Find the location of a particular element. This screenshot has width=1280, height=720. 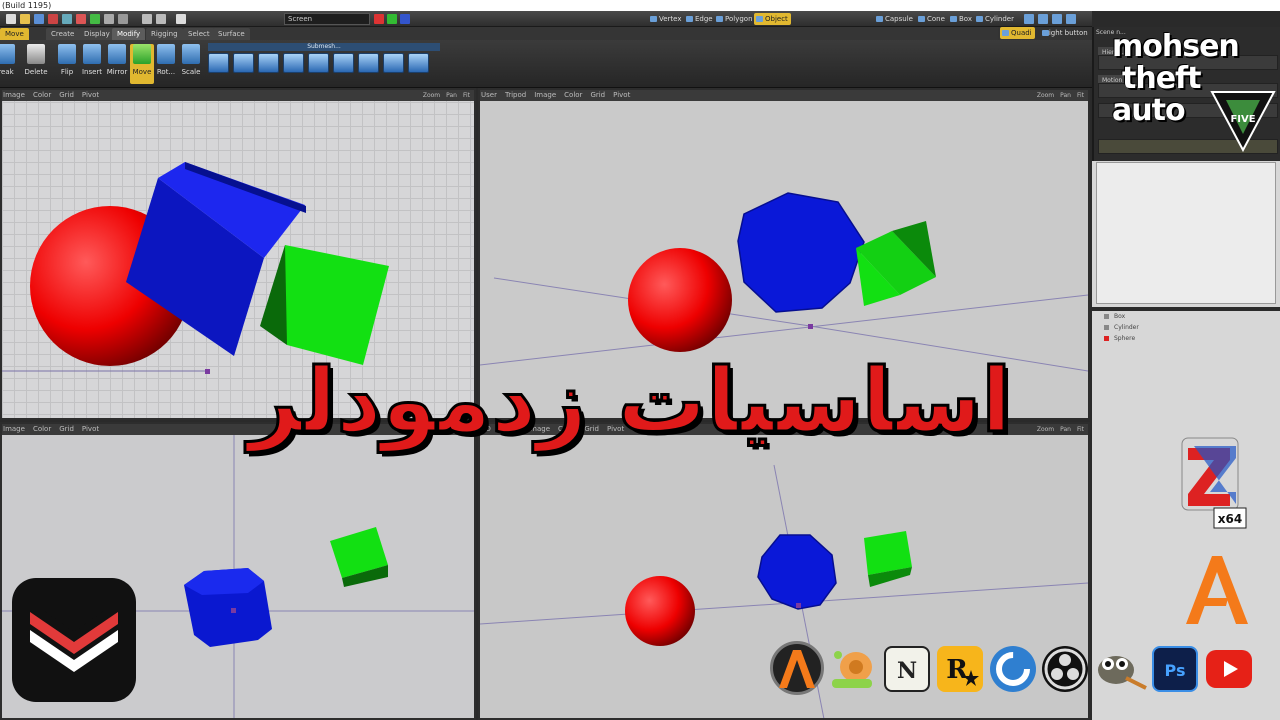

lock-icon is located at coordinates (181, 19).